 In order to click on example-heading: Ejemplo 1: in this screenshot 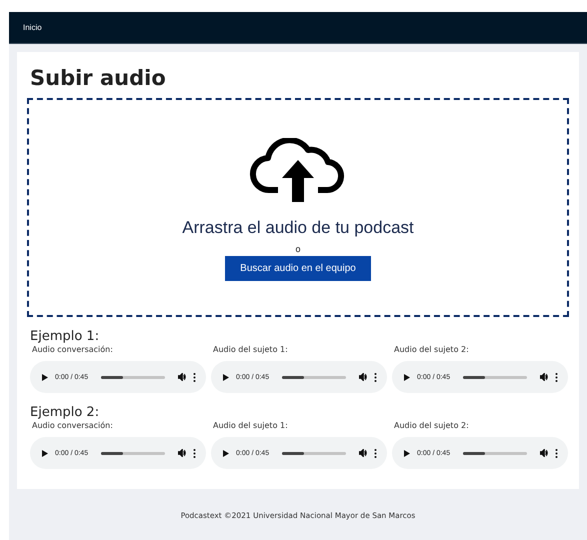, I will do `click(65, 336)`.